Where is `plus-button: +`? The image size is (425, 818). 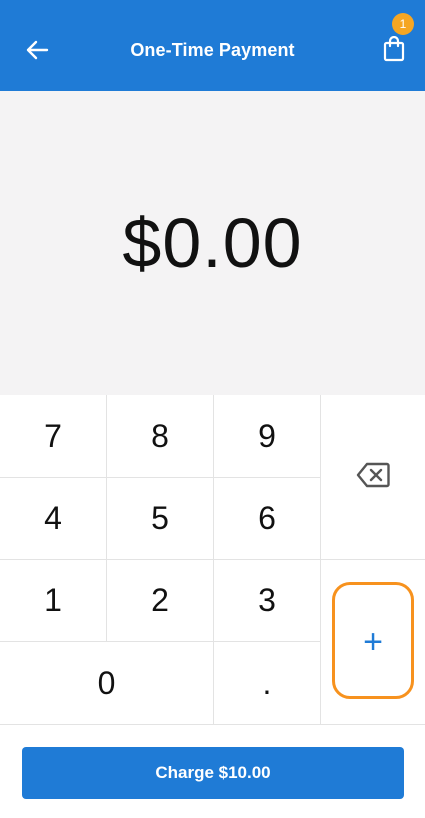
plus-button: + is located at coordinates (373, 642).